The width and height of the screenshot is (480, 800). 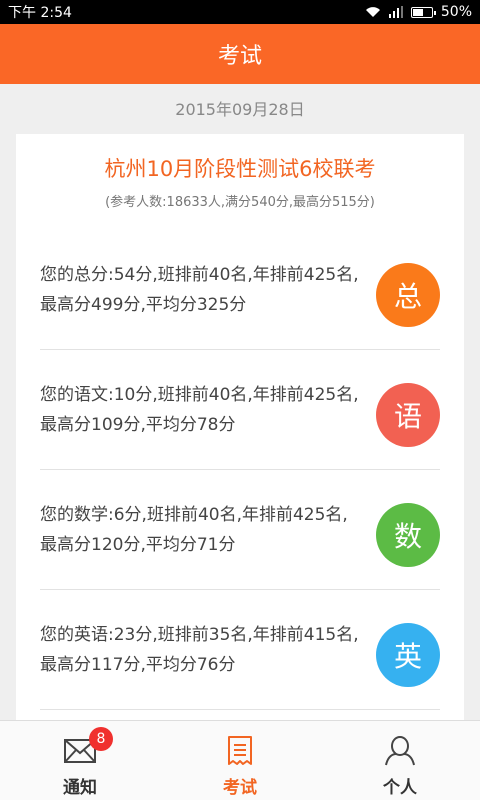 I want to click on tab-profile: 个人, so click(x=400, y=760).